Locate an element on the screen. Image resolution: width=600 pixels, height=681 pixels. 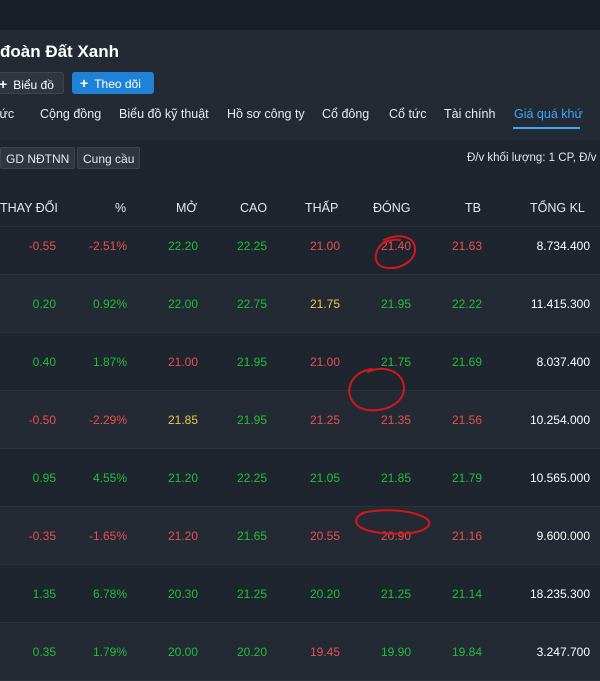
follow-button: + Theo dõi is located at coordinates (113, 83).